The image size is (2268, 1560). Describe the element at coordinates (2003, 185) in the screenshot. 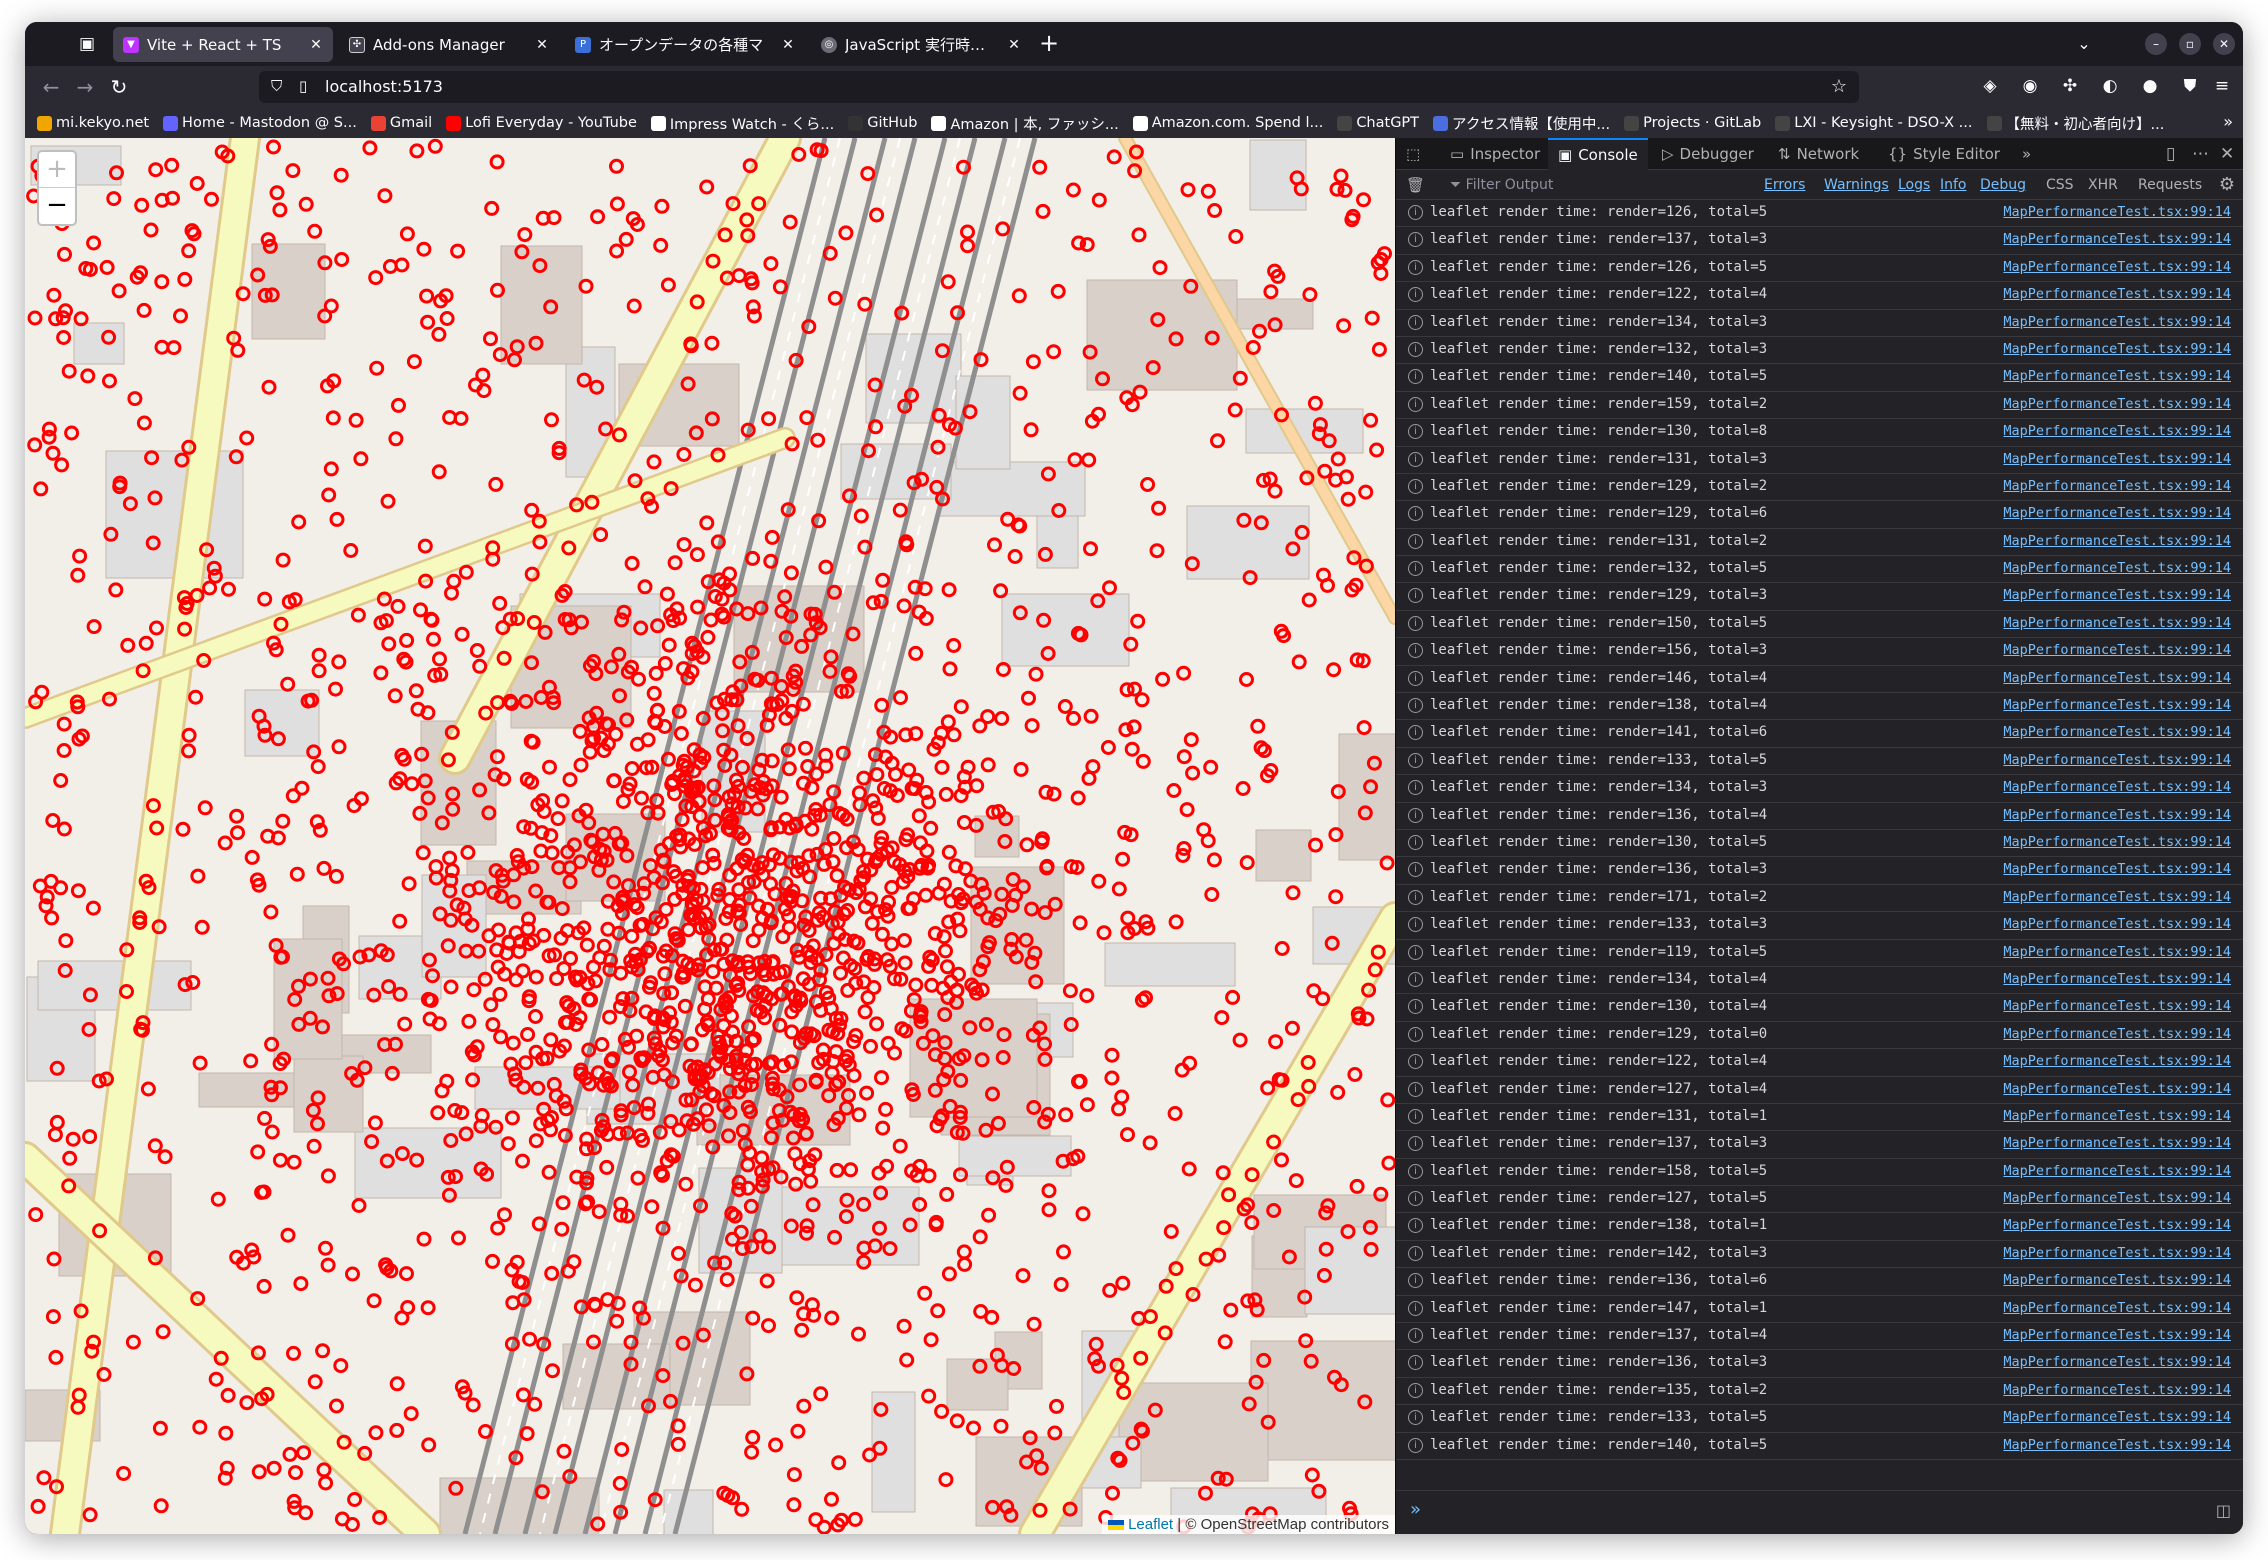

I see `filter-debug: Debug` at that location.